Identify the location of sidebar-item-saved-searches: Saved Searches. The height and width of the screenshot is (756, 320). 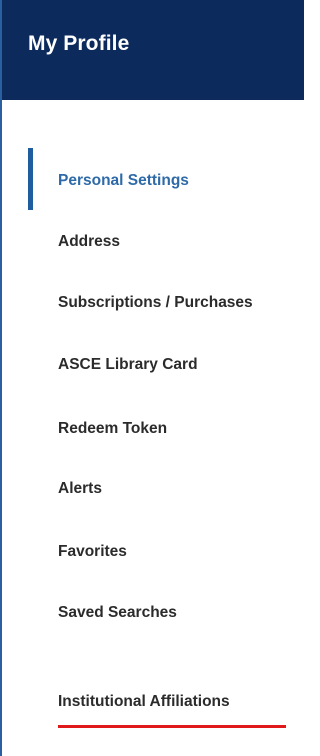
(117, 613).